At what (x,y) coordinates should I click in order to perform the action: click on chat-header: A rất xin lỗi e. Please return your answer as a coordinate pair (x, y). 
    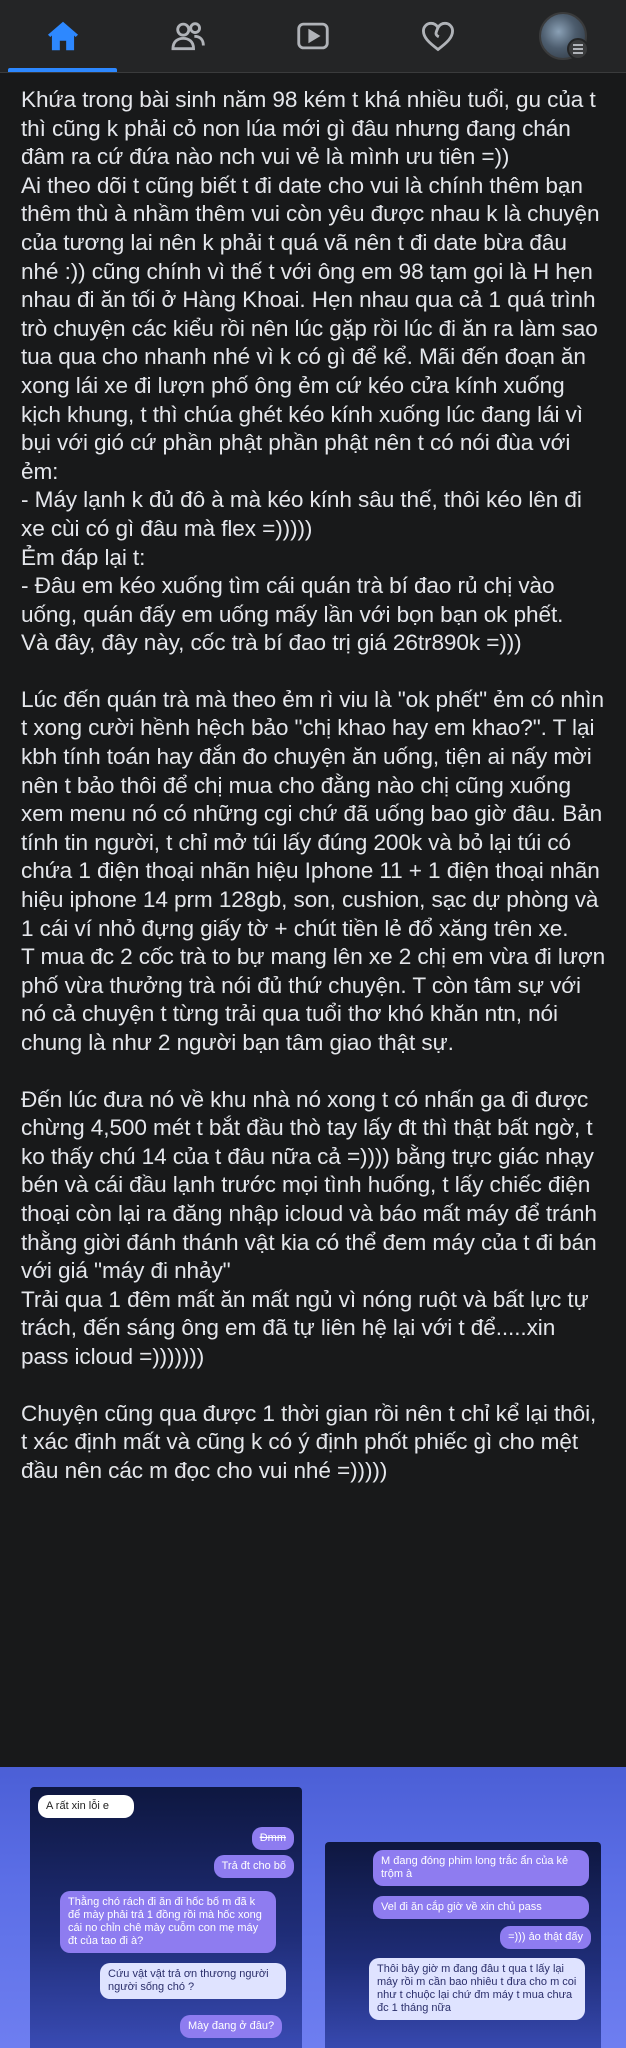
    Looking at the image, I should click on (86, 1806).